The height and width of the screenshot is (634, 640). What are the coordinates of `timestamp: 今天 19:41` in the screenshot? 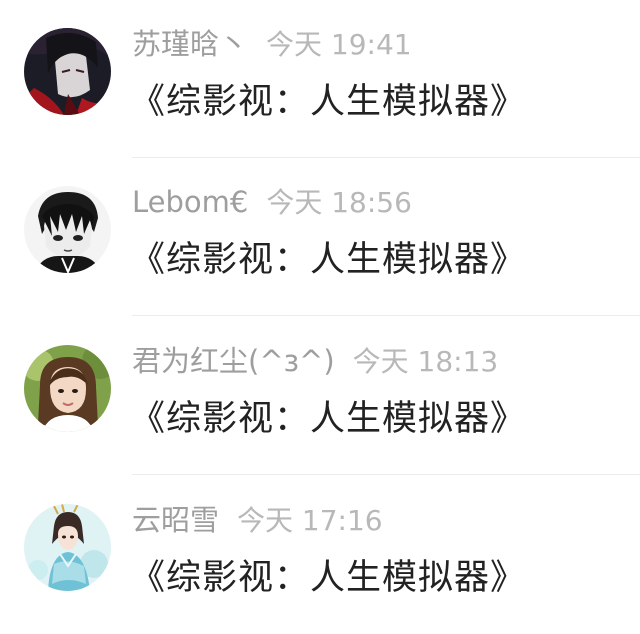 It's located at (339, 44).